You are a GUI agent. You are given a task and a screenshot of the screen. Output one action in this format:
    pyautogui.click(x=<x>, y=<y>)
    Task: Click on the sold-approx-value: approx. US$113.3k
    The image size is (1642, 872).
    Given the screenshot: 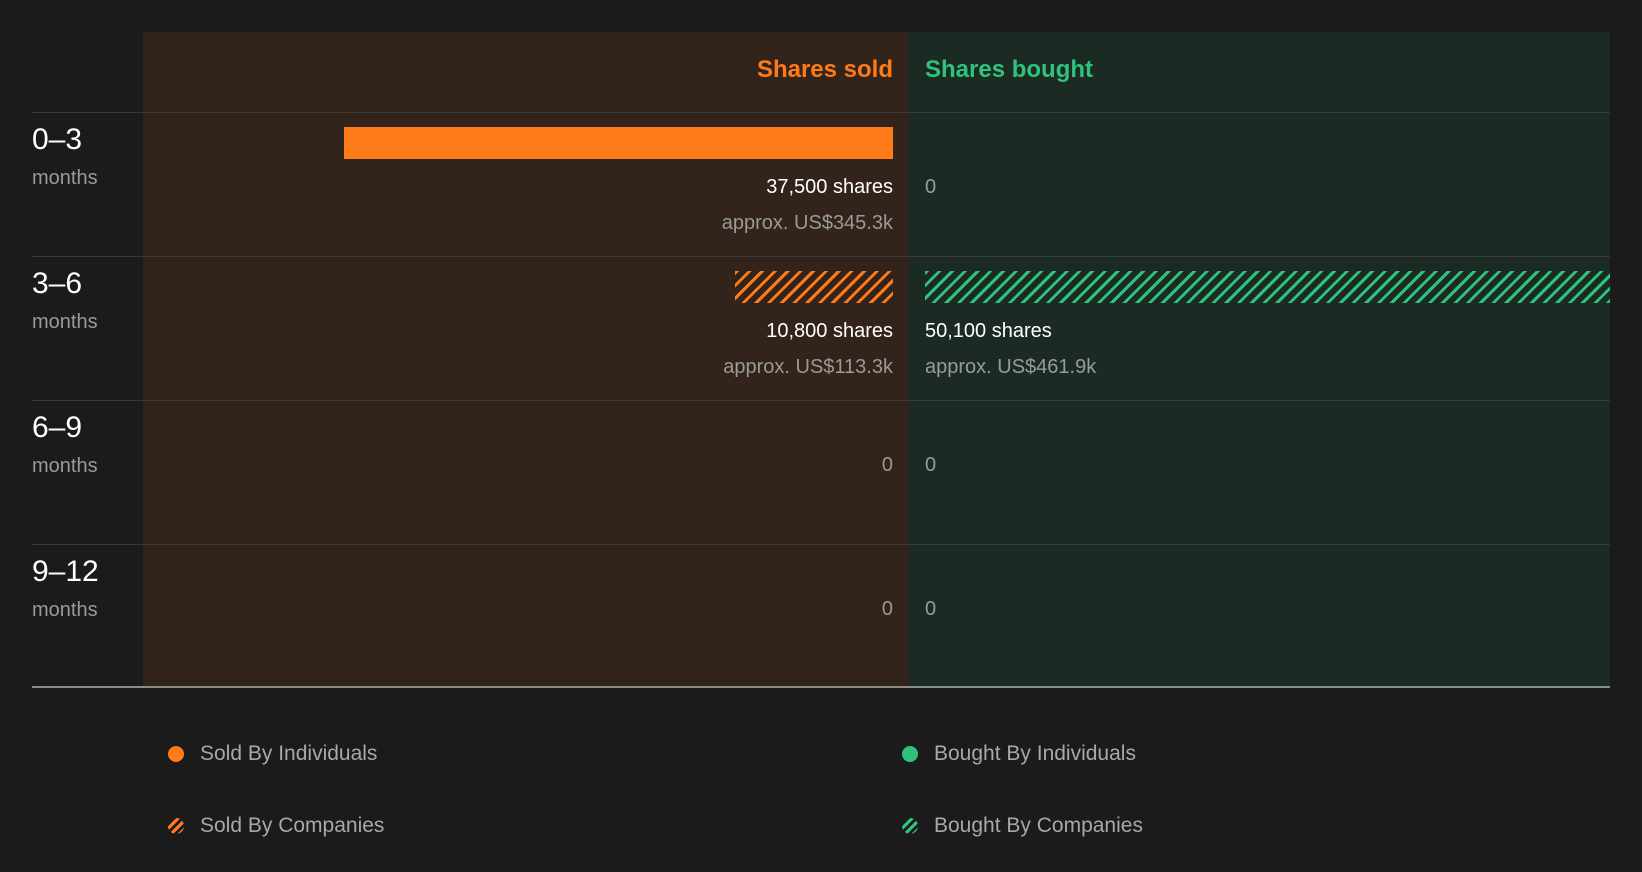 What is the action you would take?
    pyautogui.click(x=808, y=367)
    